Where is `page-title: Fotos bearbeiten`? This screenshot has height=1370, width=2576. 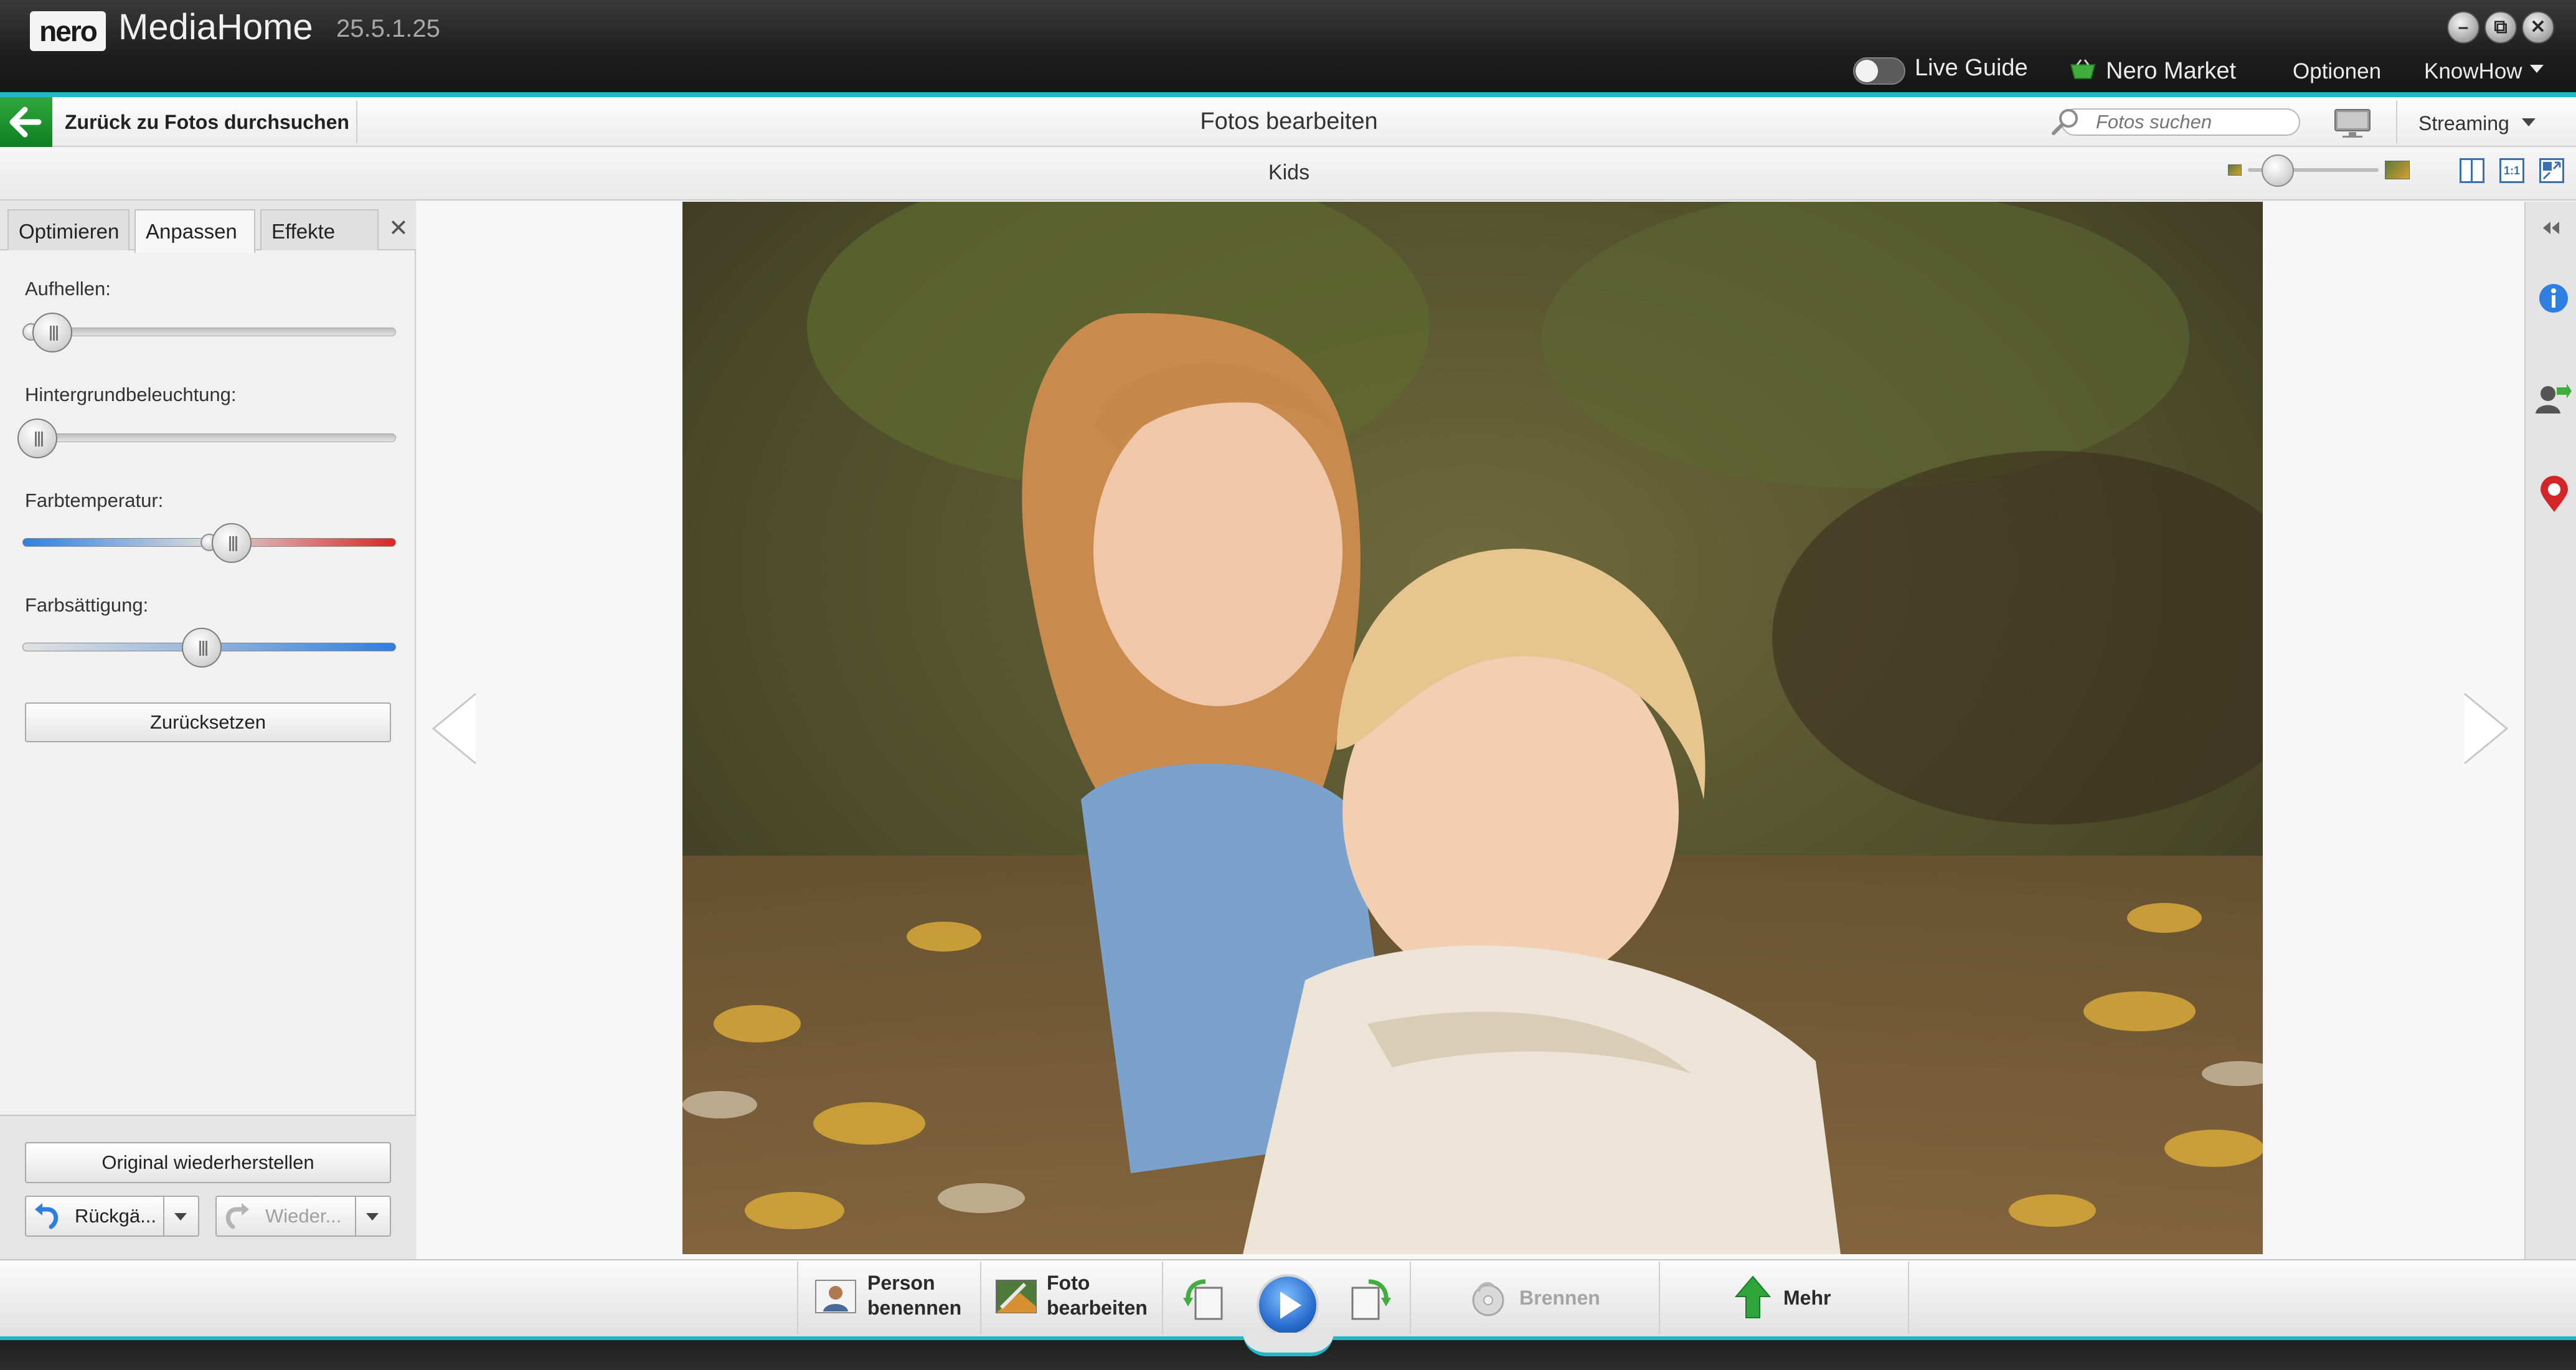
page-title: Fotos bearbeiten is located at coordinates (1289, 121).